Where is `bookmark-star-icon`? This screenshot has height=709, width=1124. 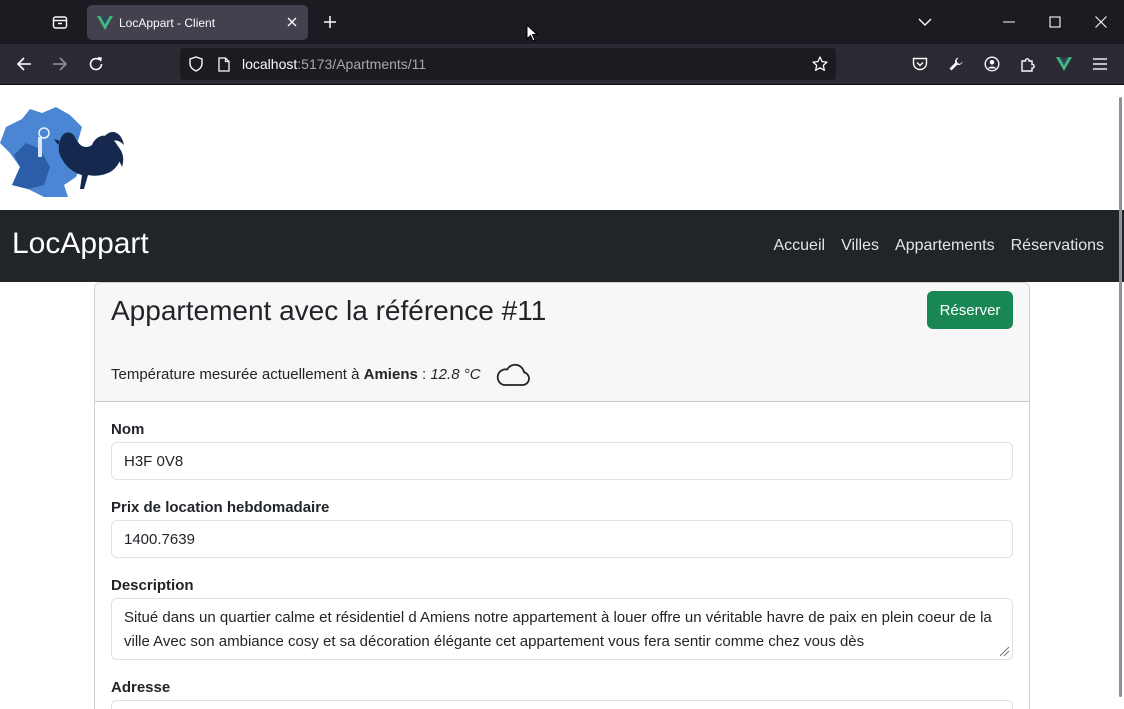 bookmark-star-icon is located at coordinates (820, 64).